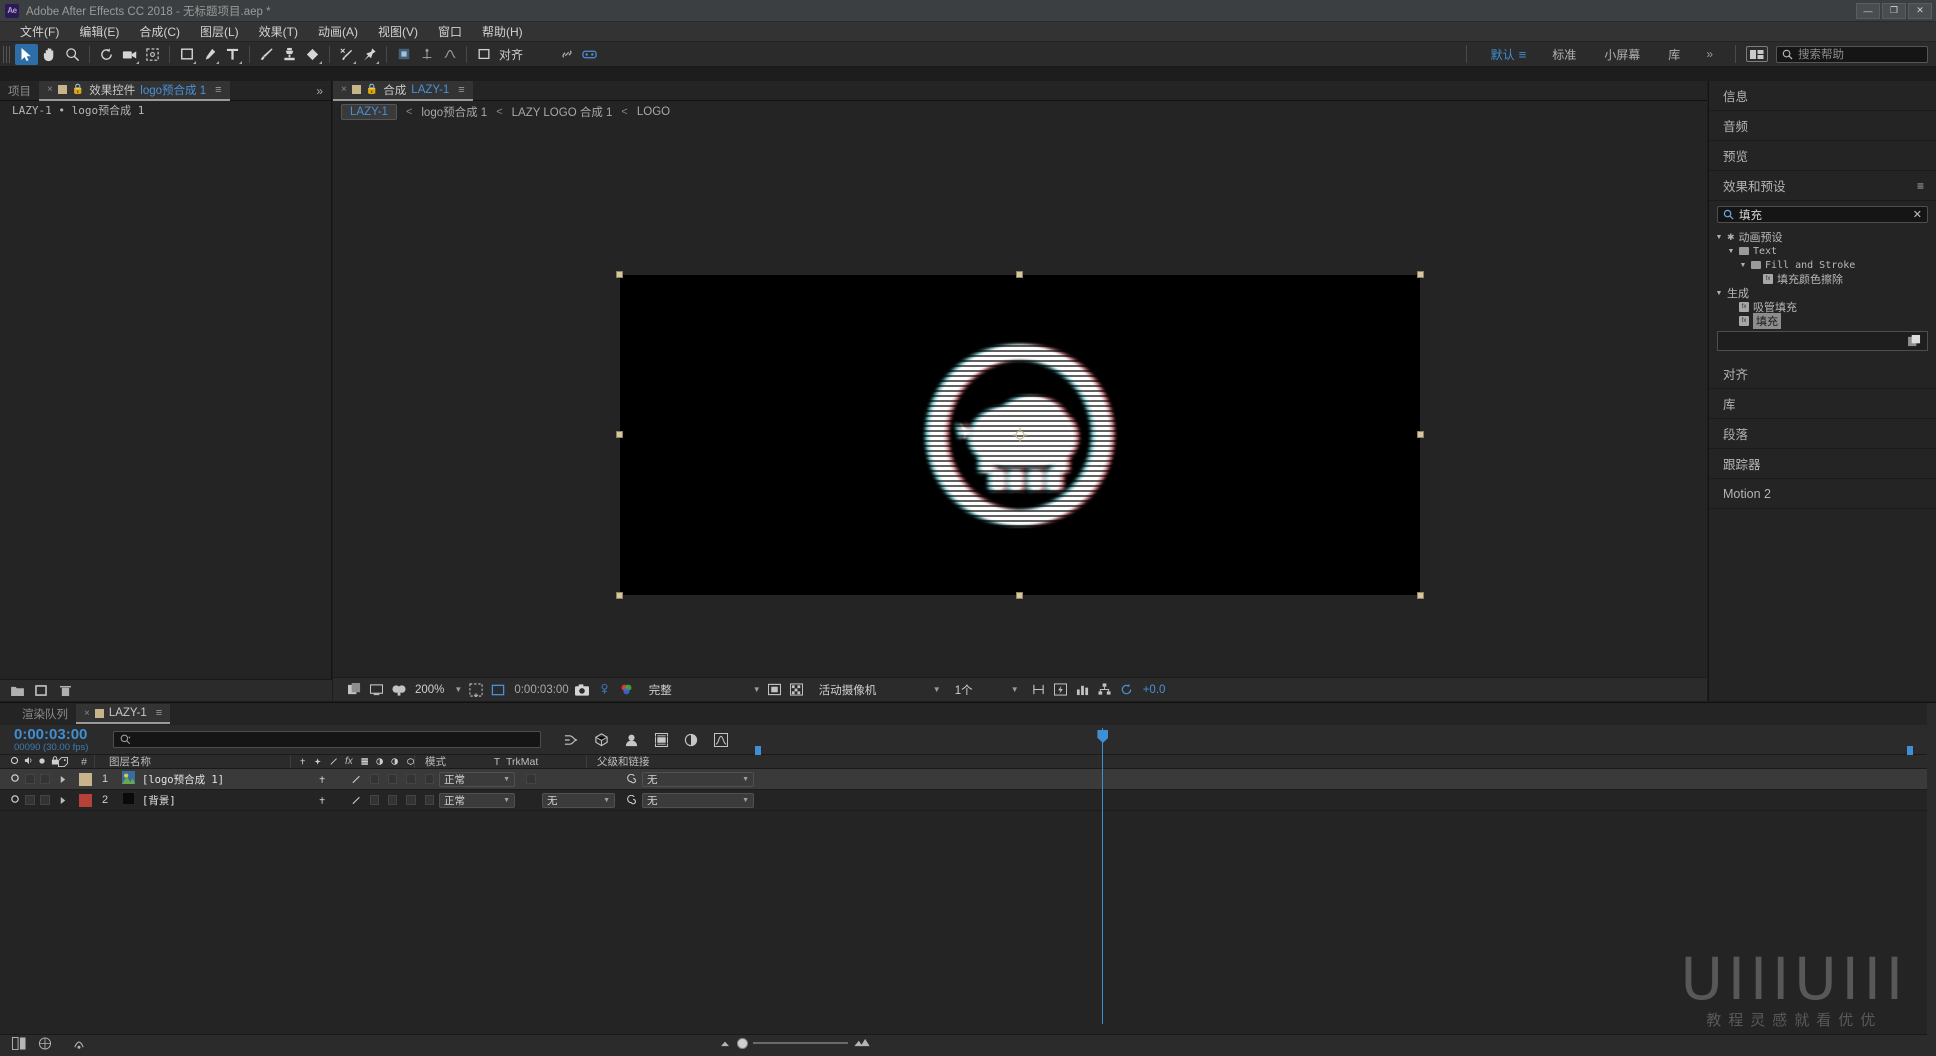 The width and height of the screenshot is (1936, 1056). I want to click on adjustment-toggle, so click(429, 779).